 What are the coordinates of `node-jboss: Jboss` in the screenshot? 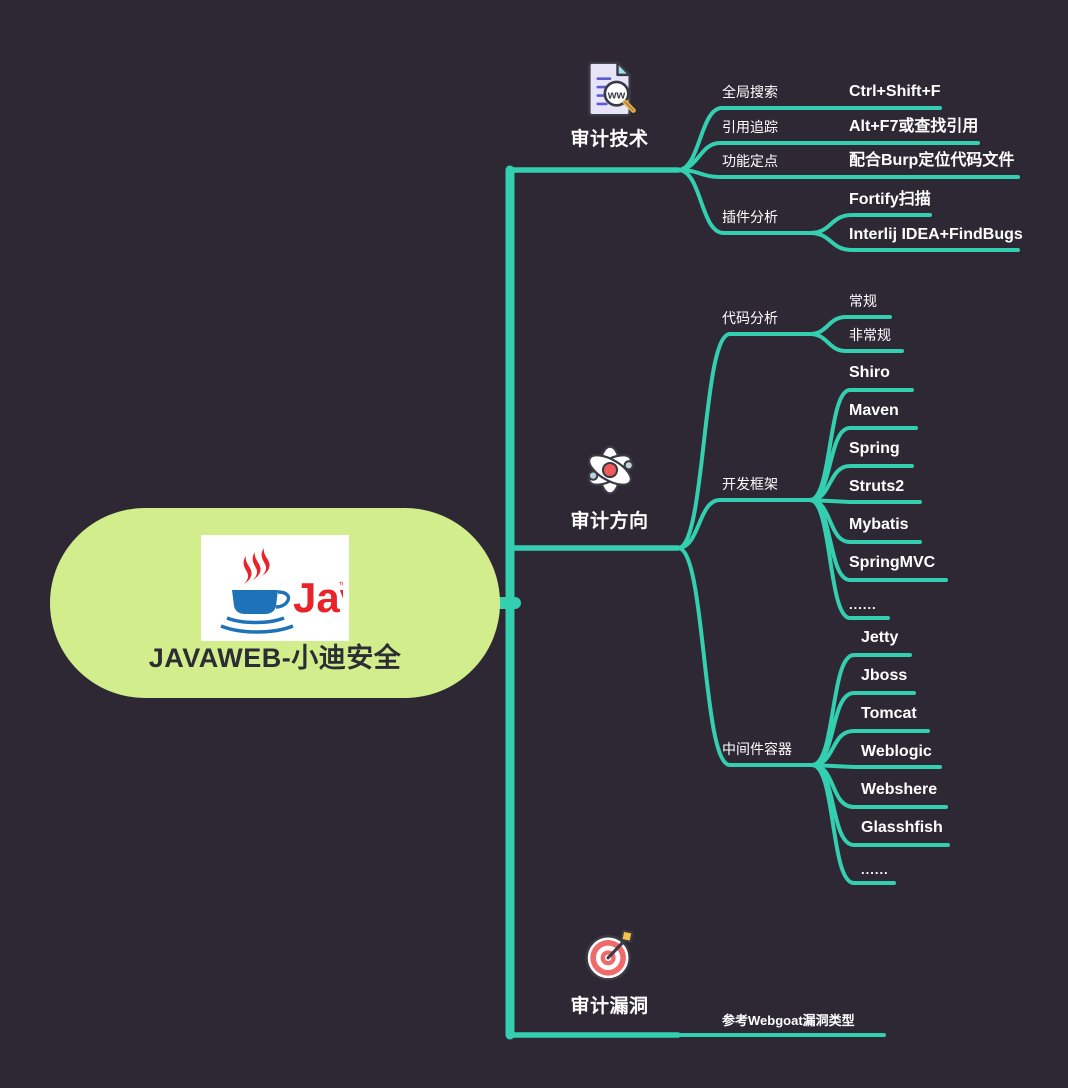 It's located at (884, 676).